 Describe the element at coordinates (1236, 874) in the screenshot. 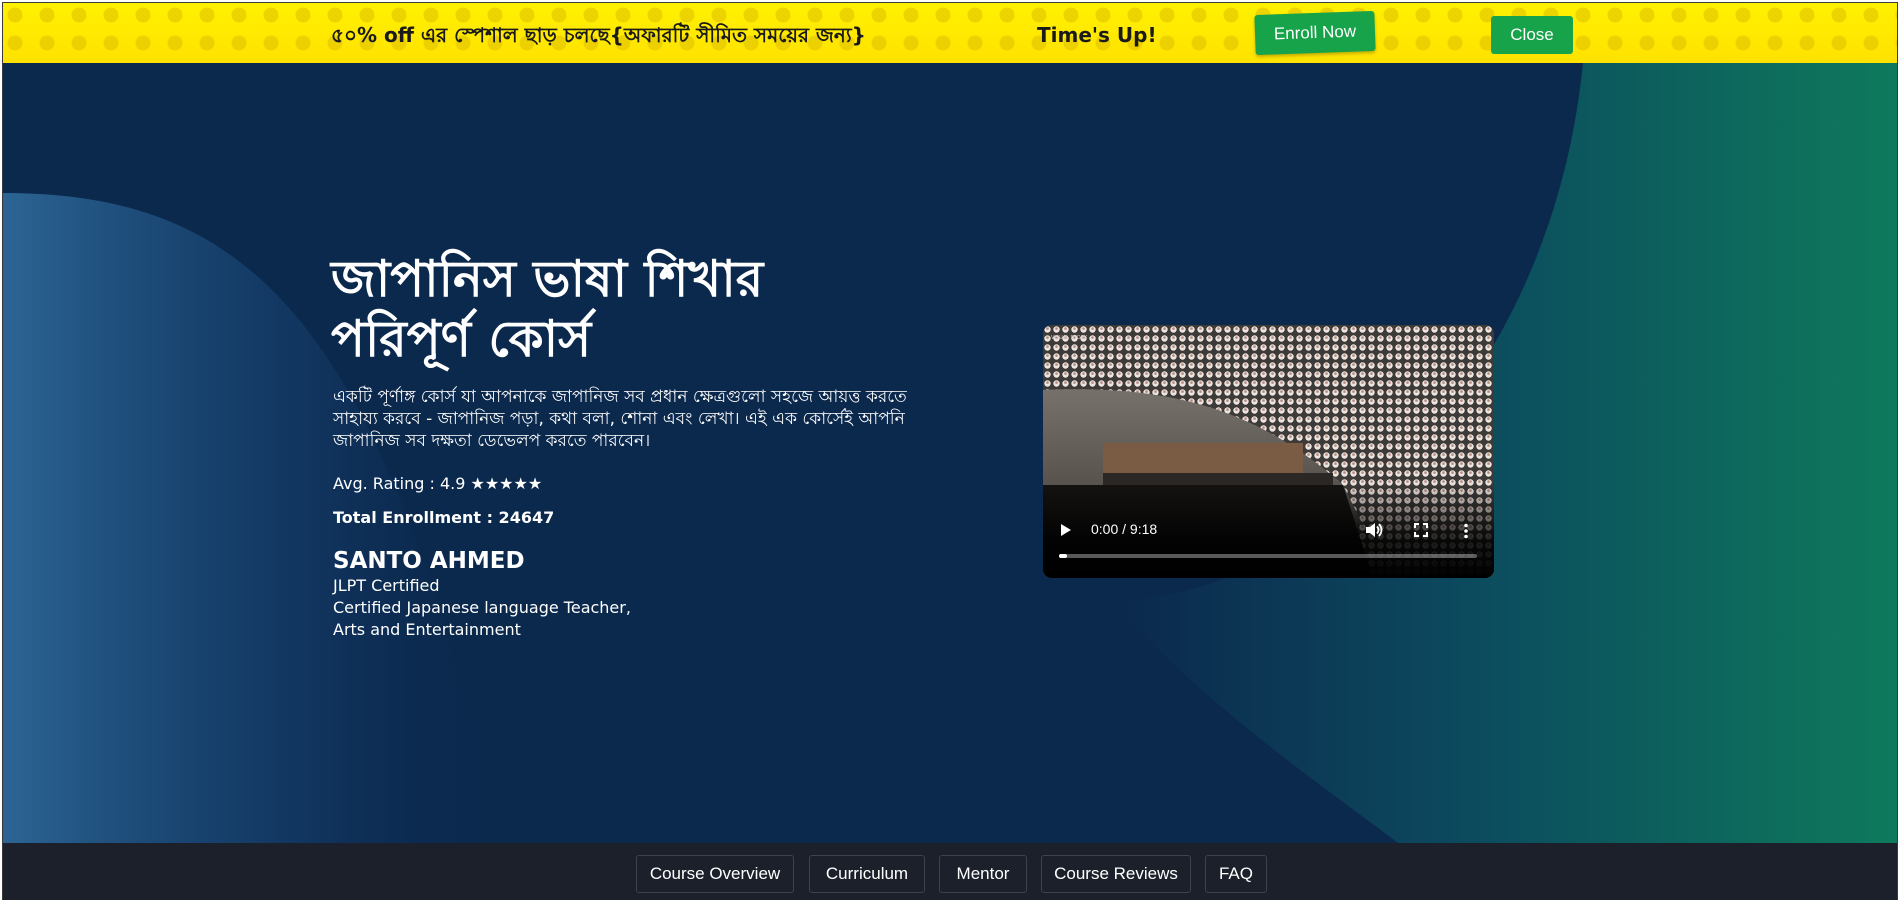

I see `nav-faq: FAQ` at that location.